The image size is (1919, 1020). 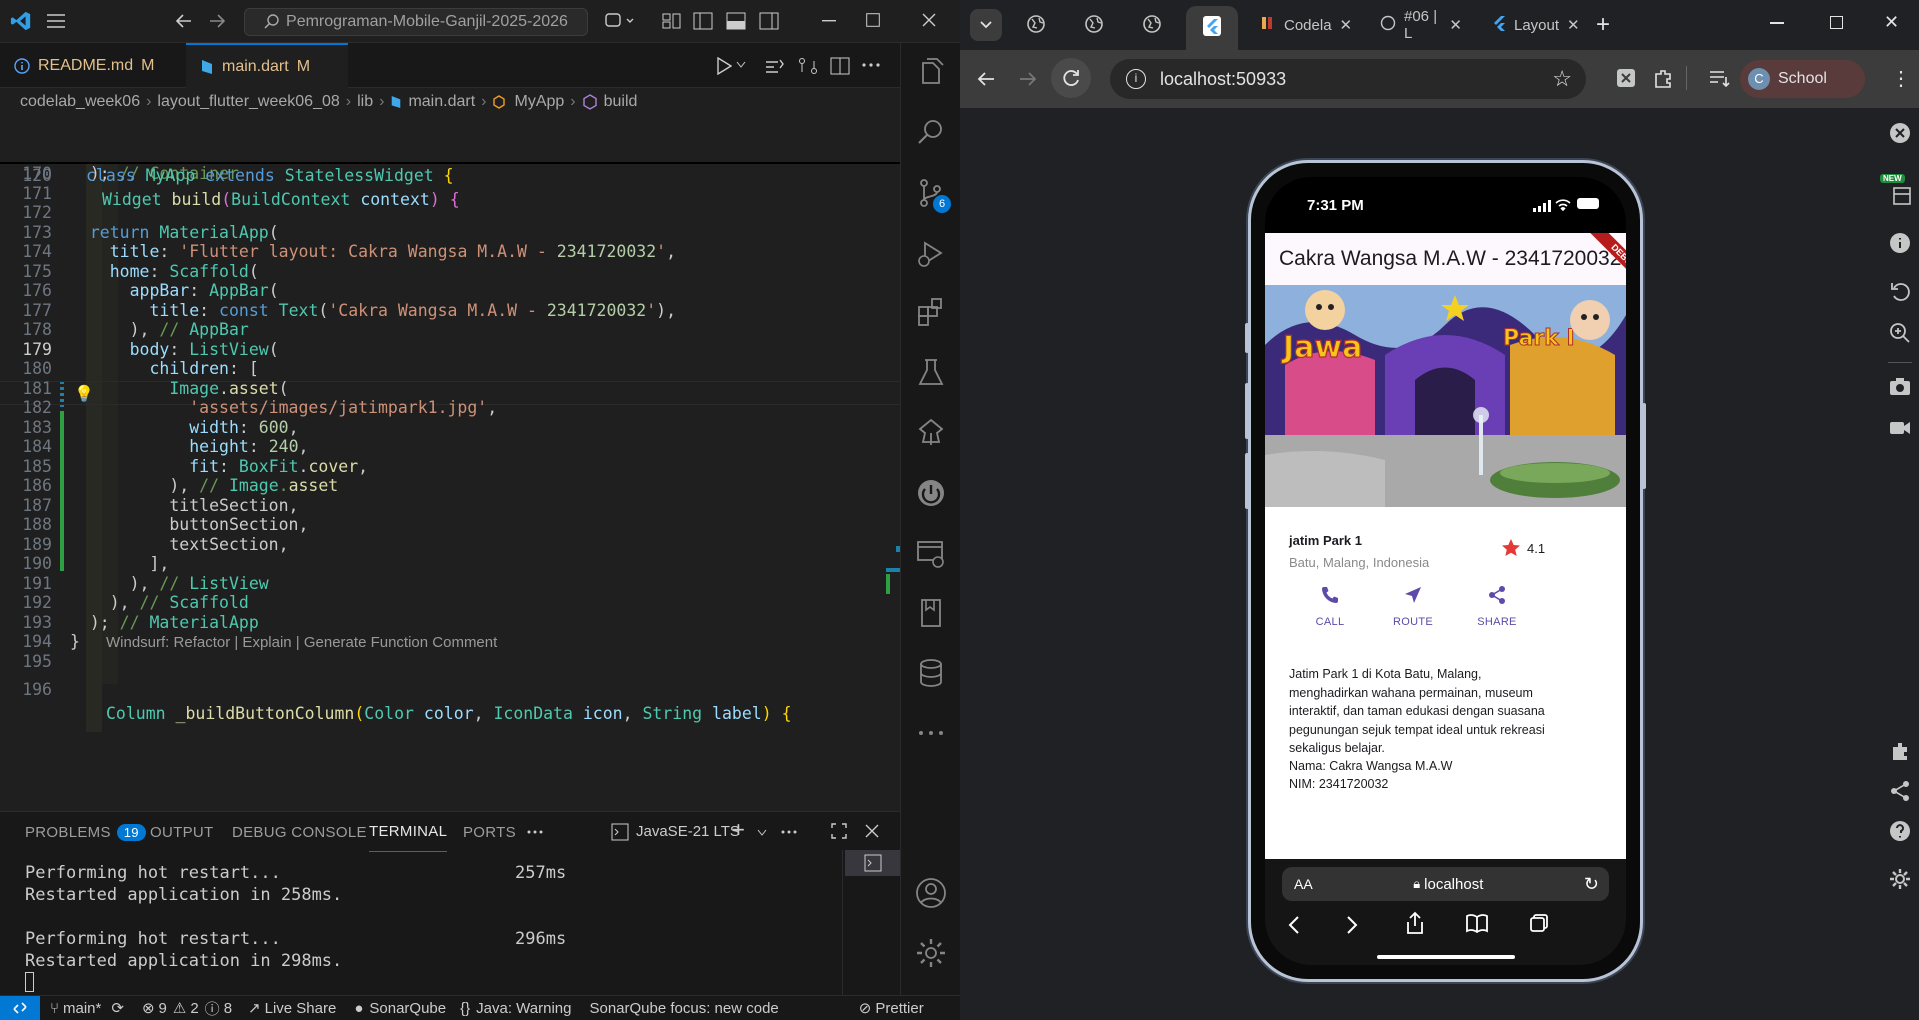 I want to click on search-icon, so click(x=931, y=133).